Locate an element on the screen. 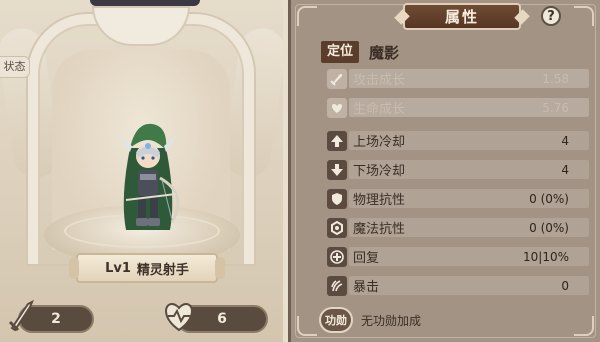 Image resolution: width=600 pixels, height=342 pixels. arrow-up-icon is located at coordinates (337, 140).